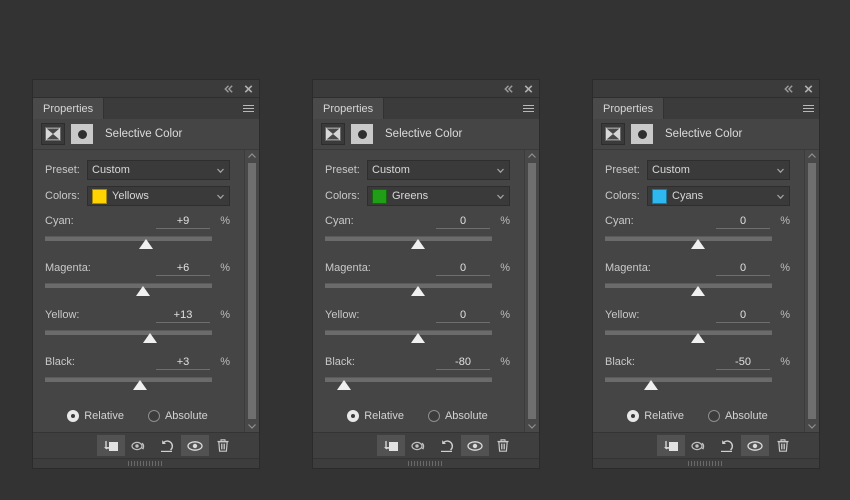 The width and height of the screenshot is (850, 500). What do you see at coordinates (158, 196) in the screenshot?
I see `colors-select: Yellows` at bounding box center [158, 196].